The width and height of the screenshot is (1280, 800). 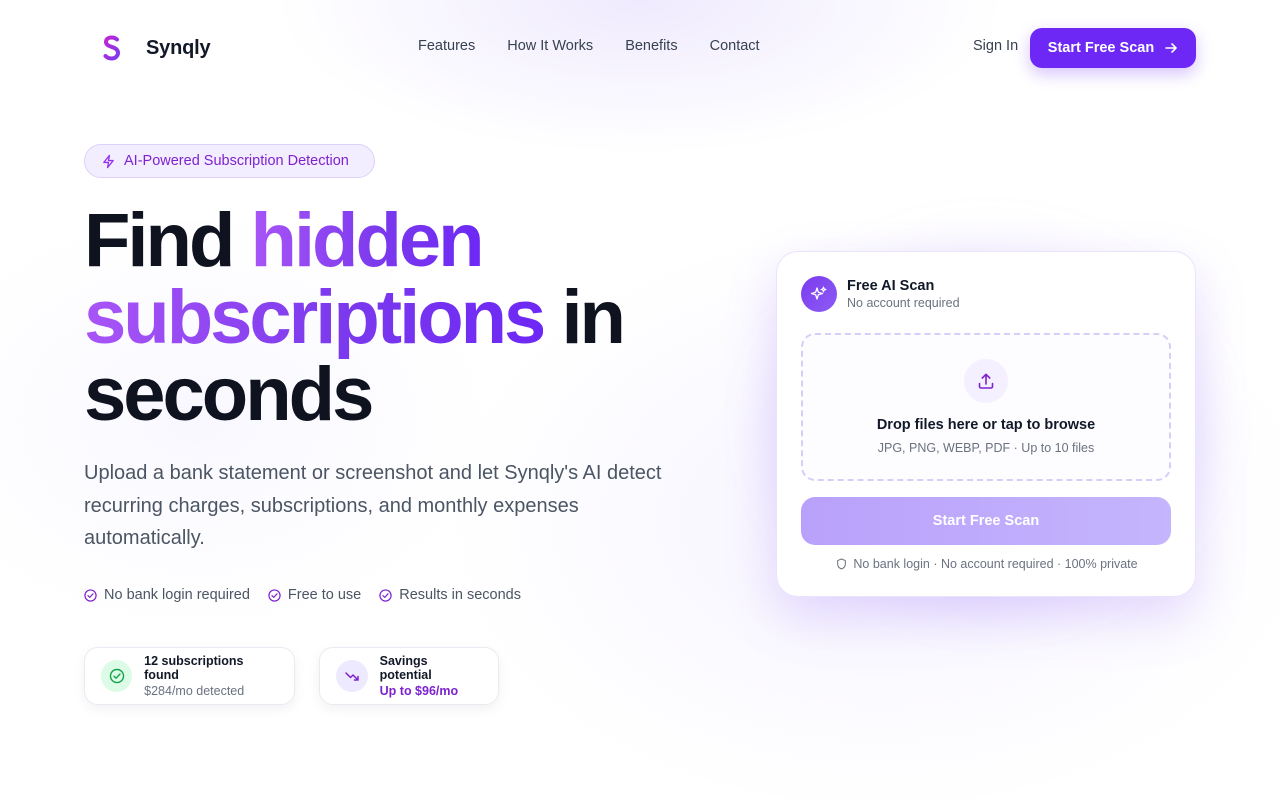 I want to click on nav-links: Features How It Works Benefits Contact, so click(x=589, y=46).